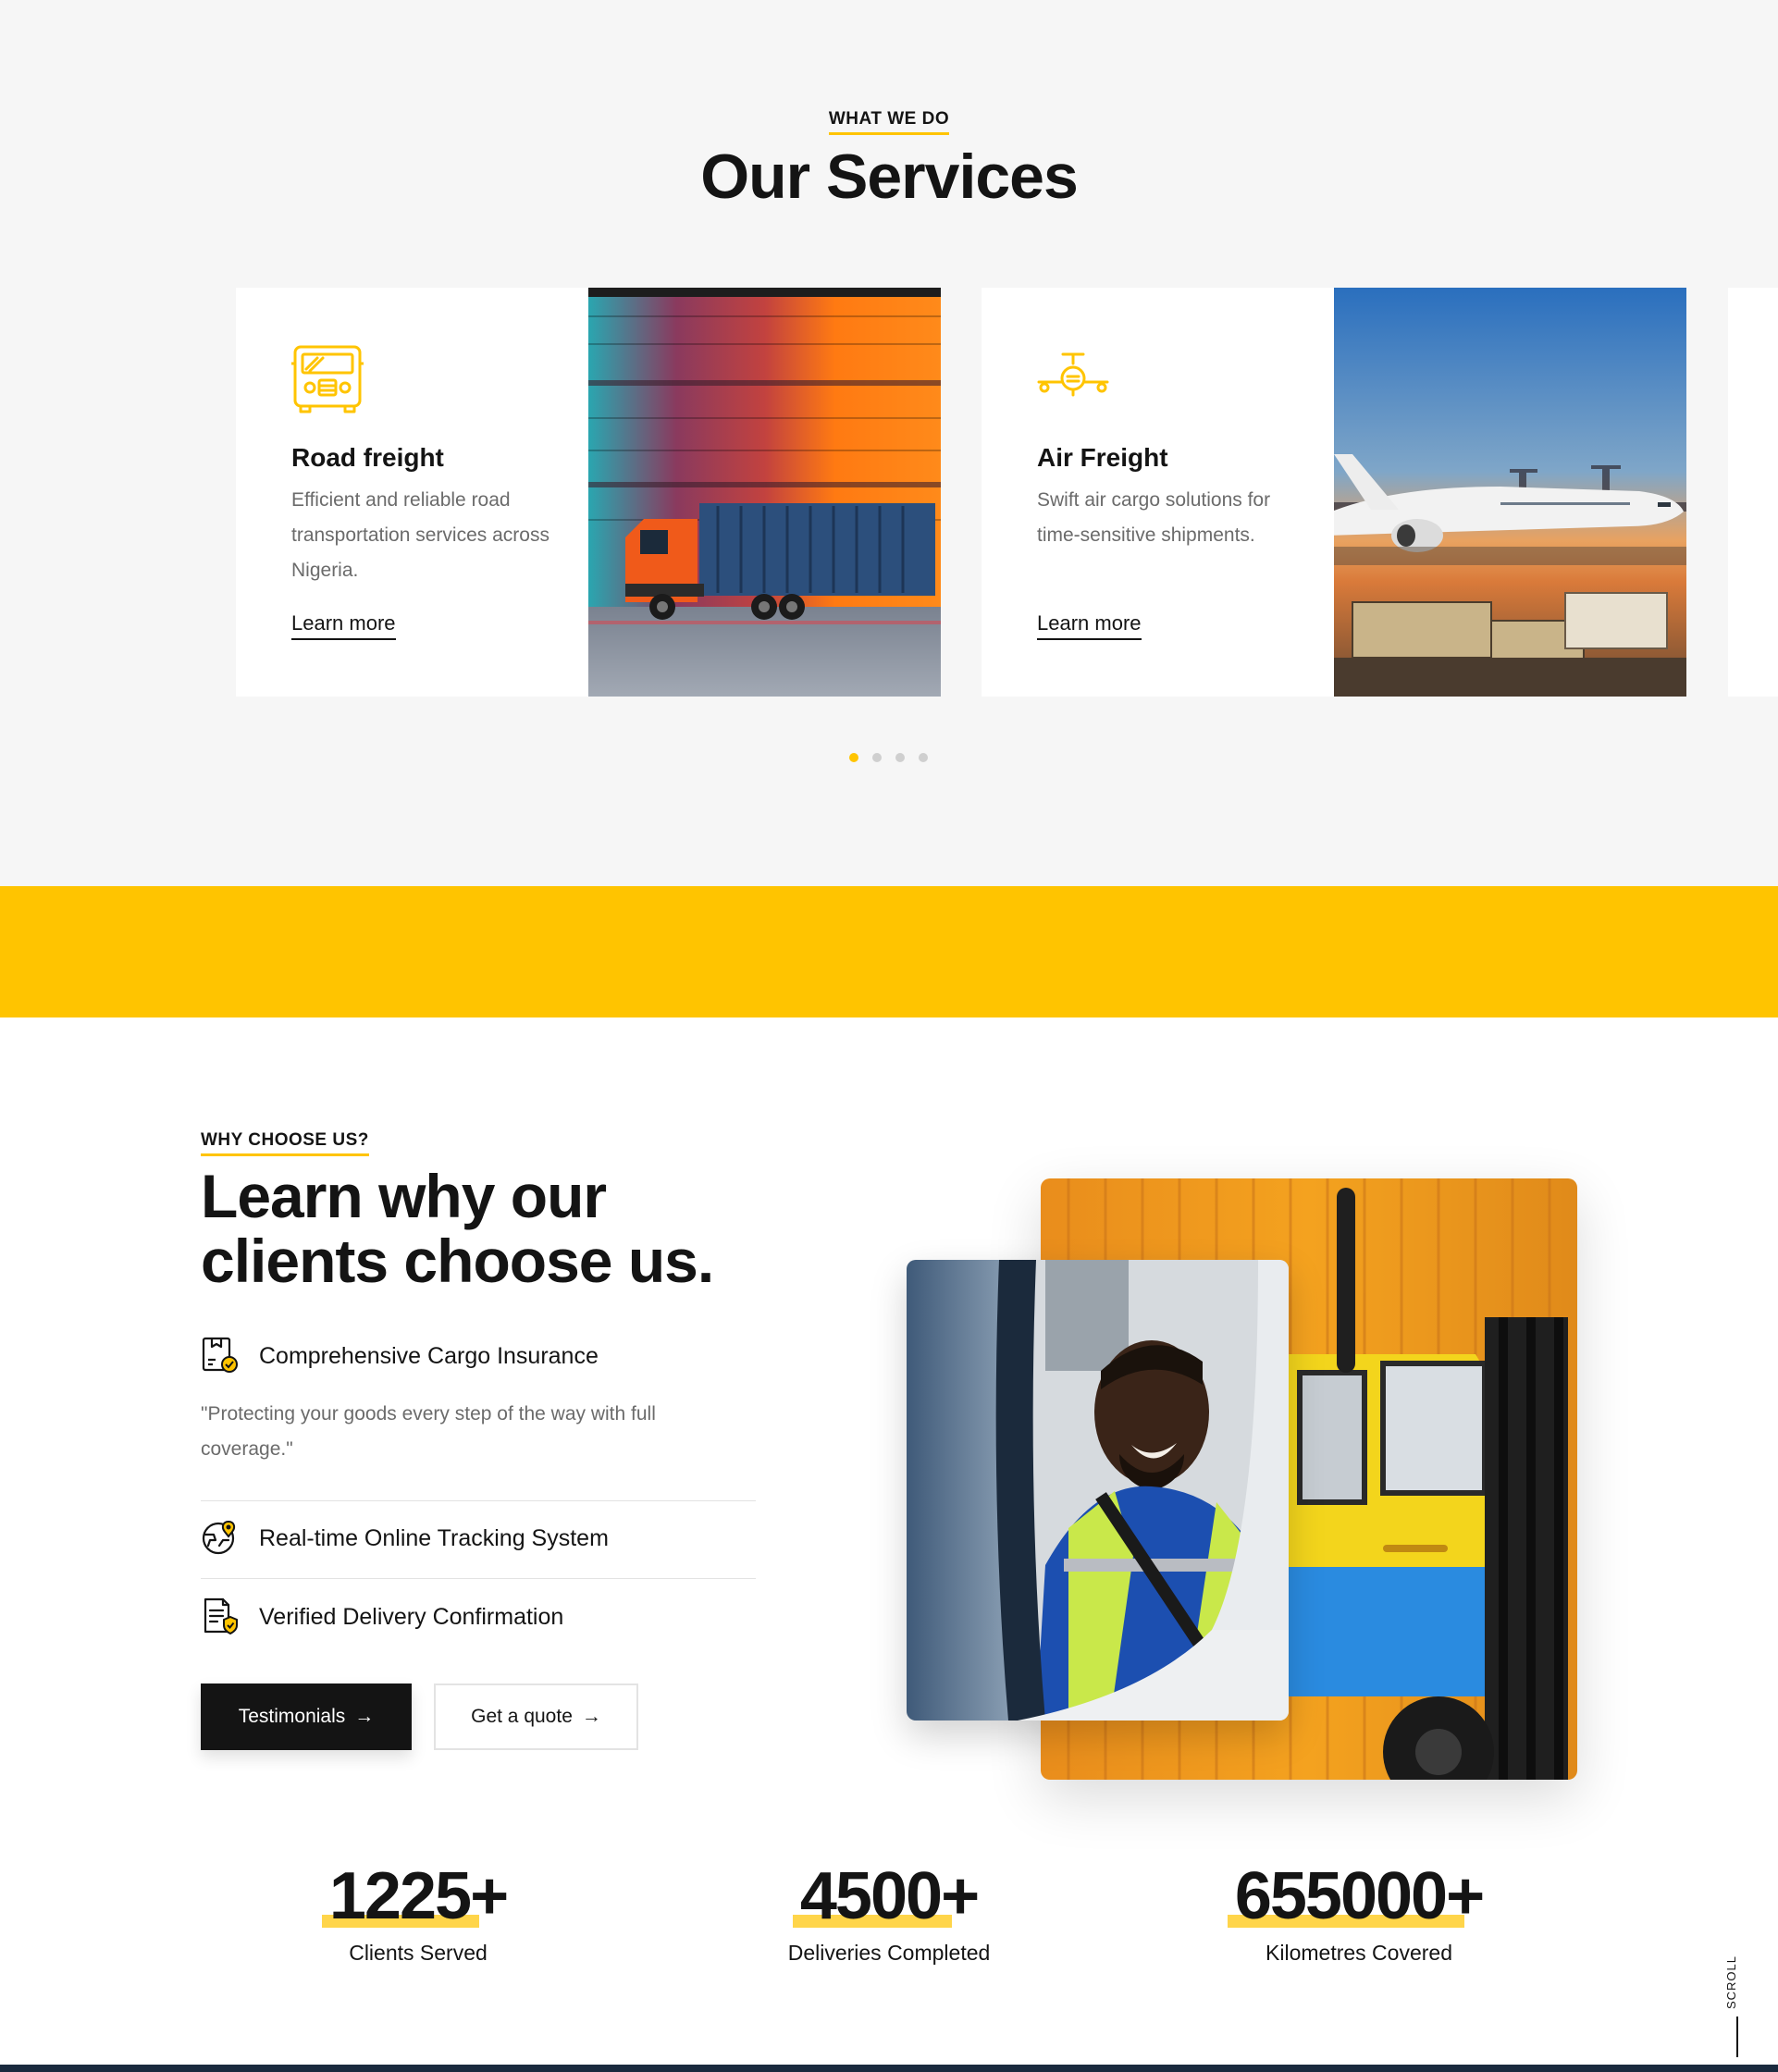  I want to click on get-quote-button: Get a quote →, so click(536, 1717).